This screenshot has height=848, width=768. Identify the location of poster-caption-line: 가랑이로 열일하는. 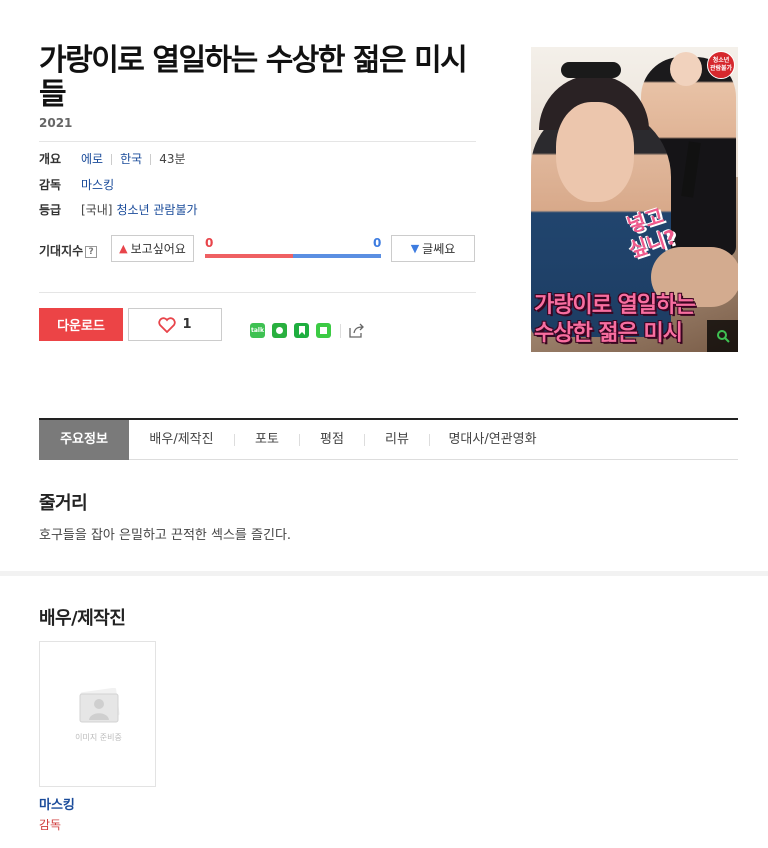
(615, 305).